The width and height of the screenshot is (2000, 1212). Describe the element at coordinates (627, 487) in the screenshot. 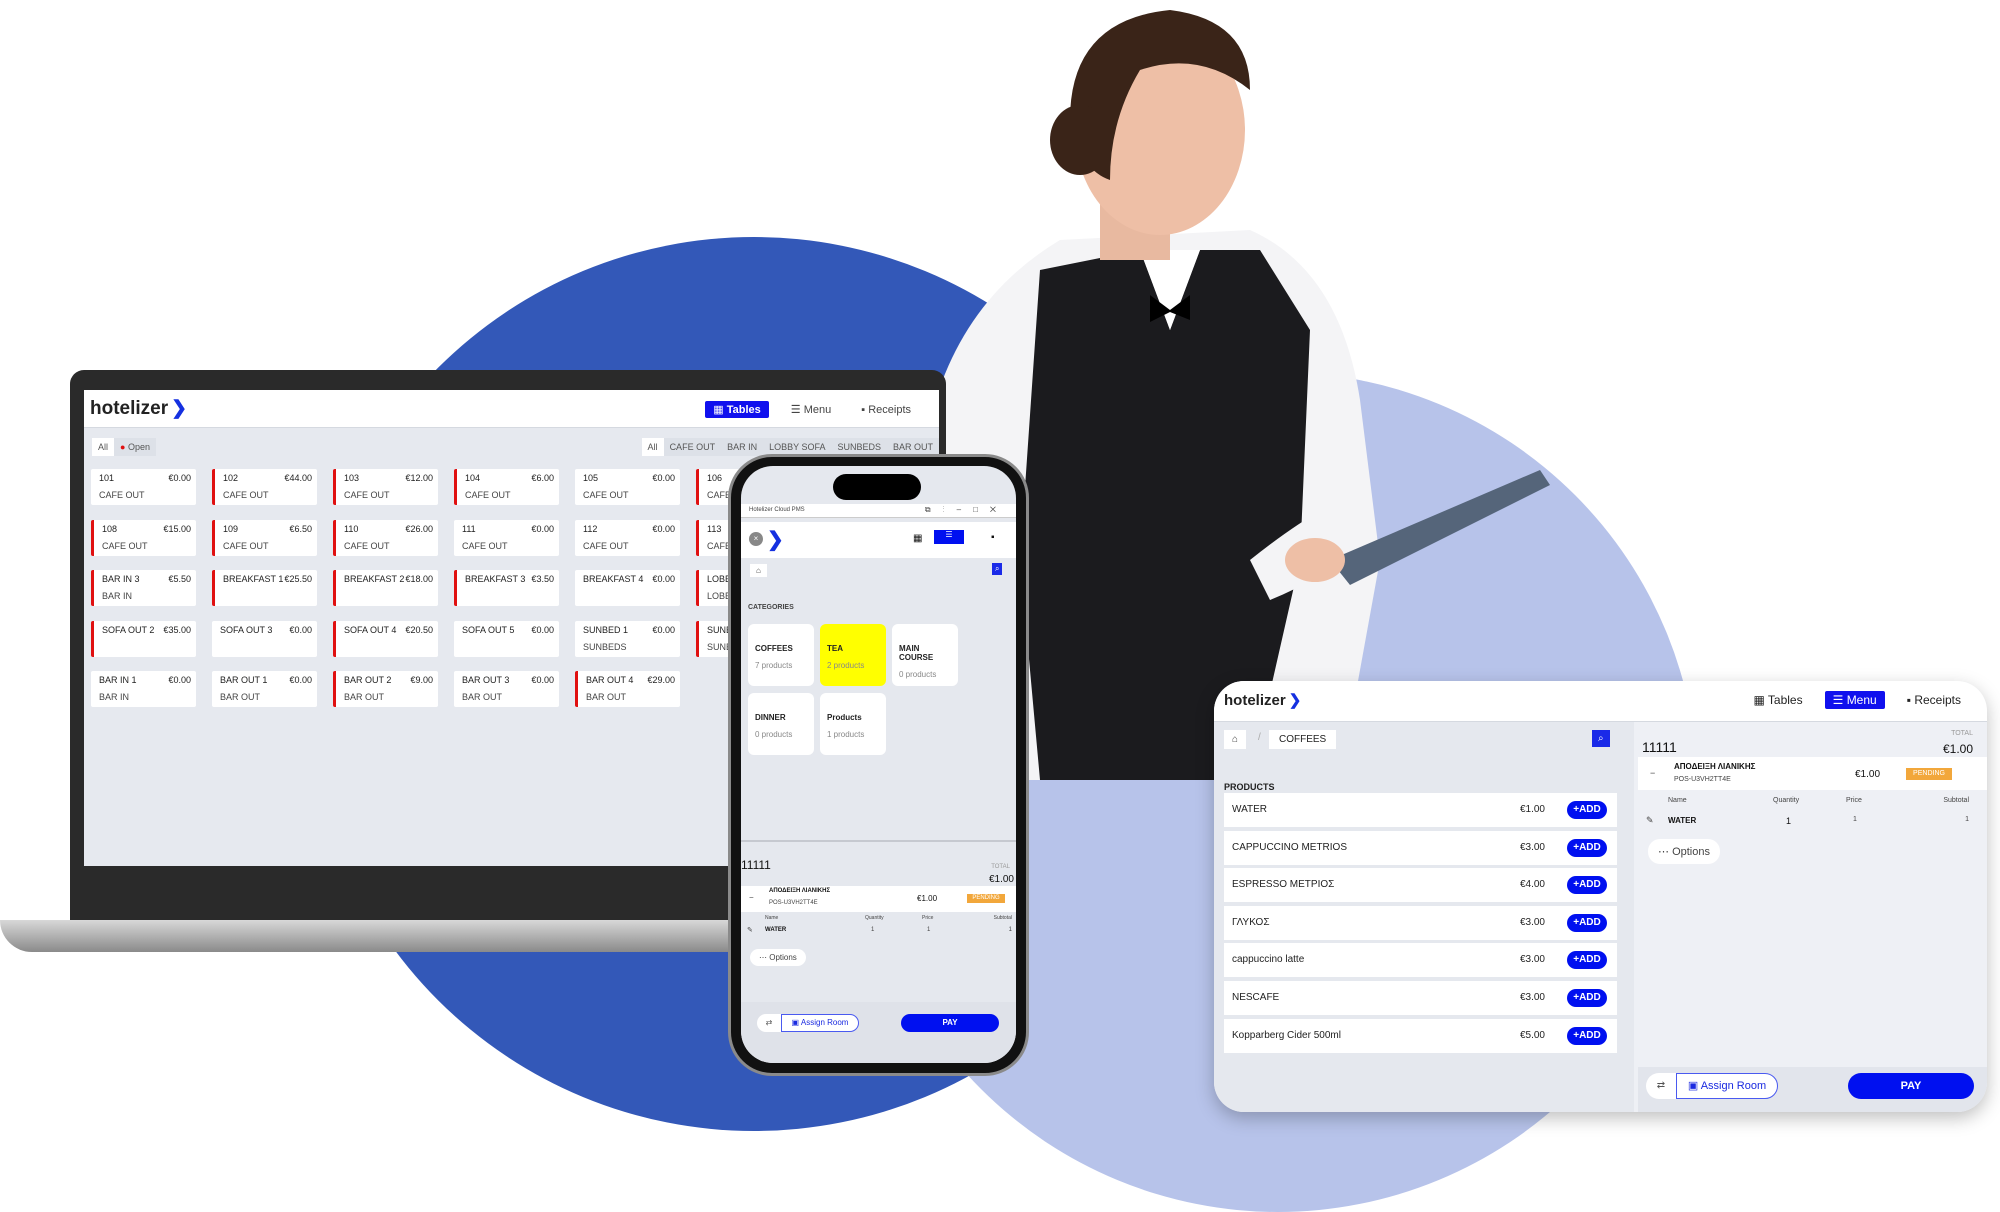

I see `table-tile: 105 €0.00 CAFE OUT` at that location.